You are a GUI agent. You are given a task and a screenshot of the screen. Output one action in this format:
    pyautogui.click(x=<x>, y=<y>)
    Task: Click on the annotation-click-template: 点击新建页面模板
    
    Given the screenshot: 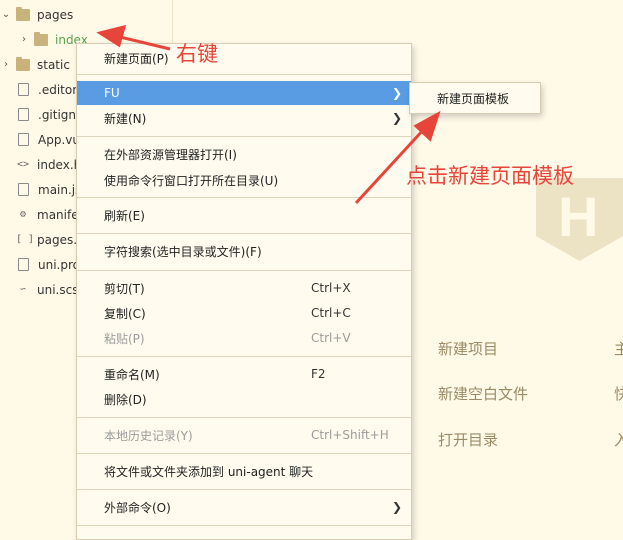 What is the action you would take?
    pyautogui.click(x=490, y=176)
    